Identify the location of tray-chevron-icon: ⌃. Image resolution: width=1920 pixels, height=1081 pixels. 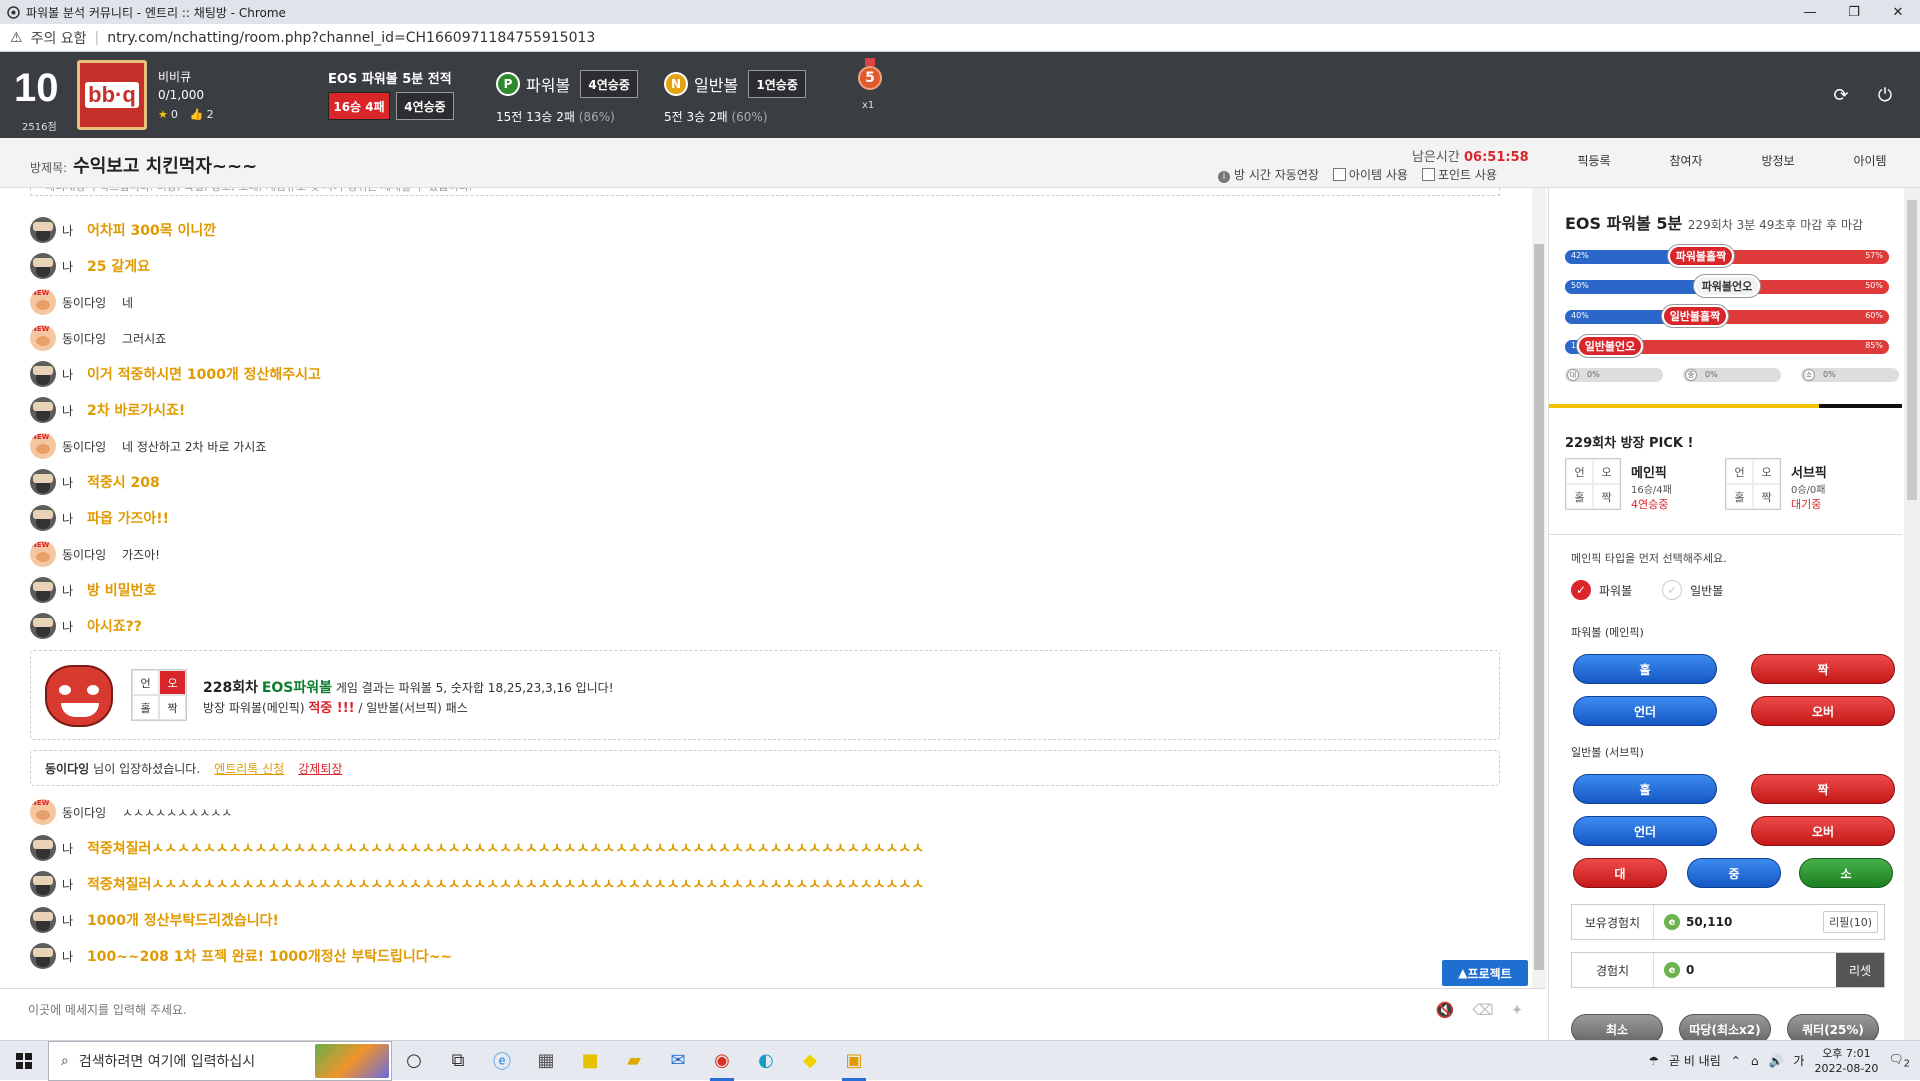
(1736, 1061).